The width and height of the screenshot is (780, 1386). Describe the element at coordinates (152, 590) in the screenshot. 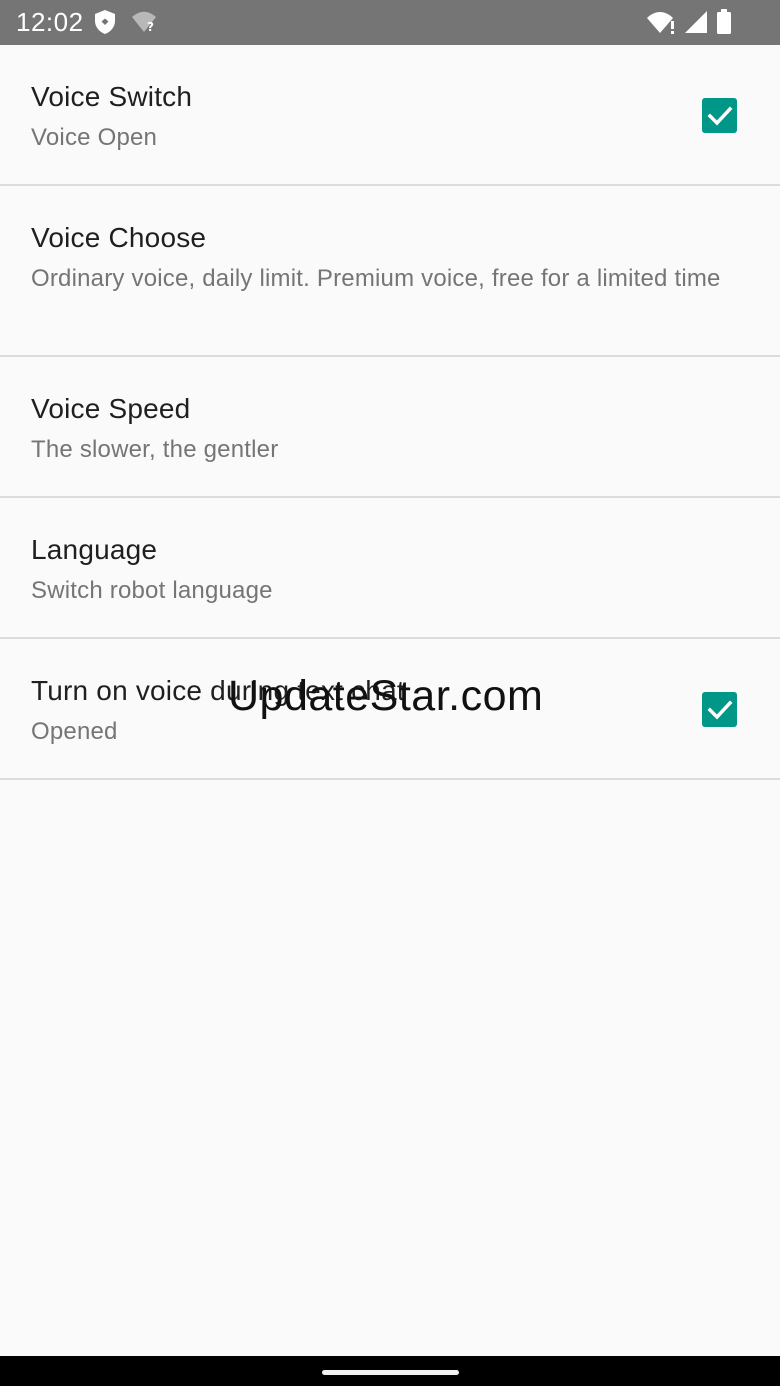

I see `setting-summary: Switch robot language` at that location.